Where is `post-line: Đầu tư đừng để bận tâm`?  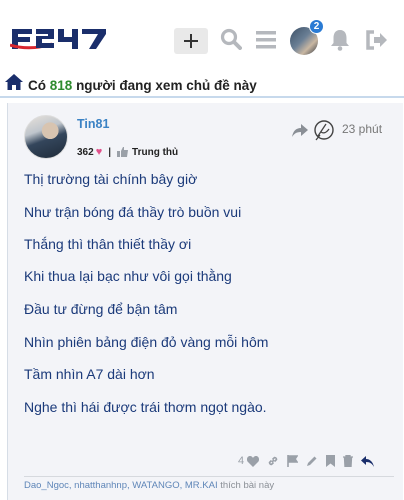
post-line: Đầu tư đừng để bận tâm is located at coordinates (101, 309).